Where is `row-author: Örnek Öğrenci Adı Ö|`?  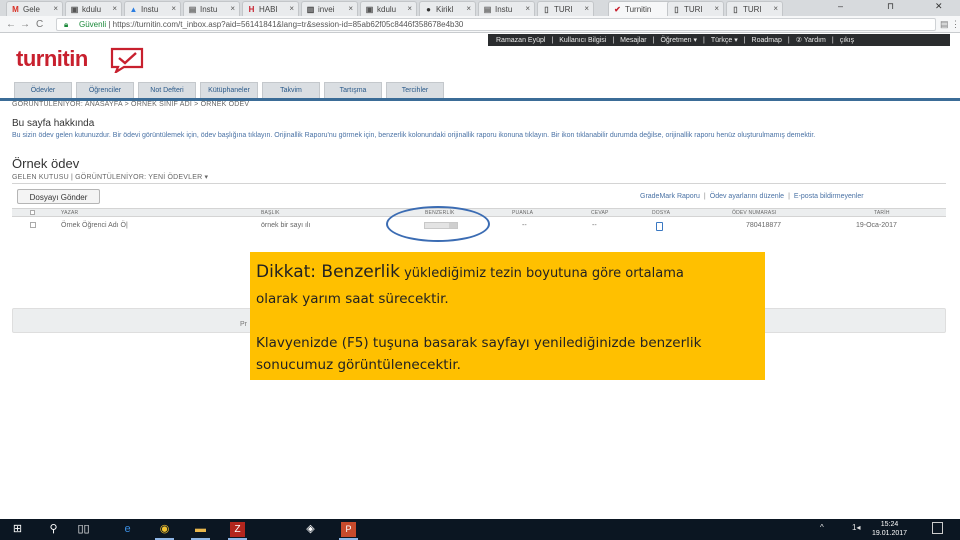
row-author: Örnek Öğrenci Adı Ö| is located at coordinates (94, 225).